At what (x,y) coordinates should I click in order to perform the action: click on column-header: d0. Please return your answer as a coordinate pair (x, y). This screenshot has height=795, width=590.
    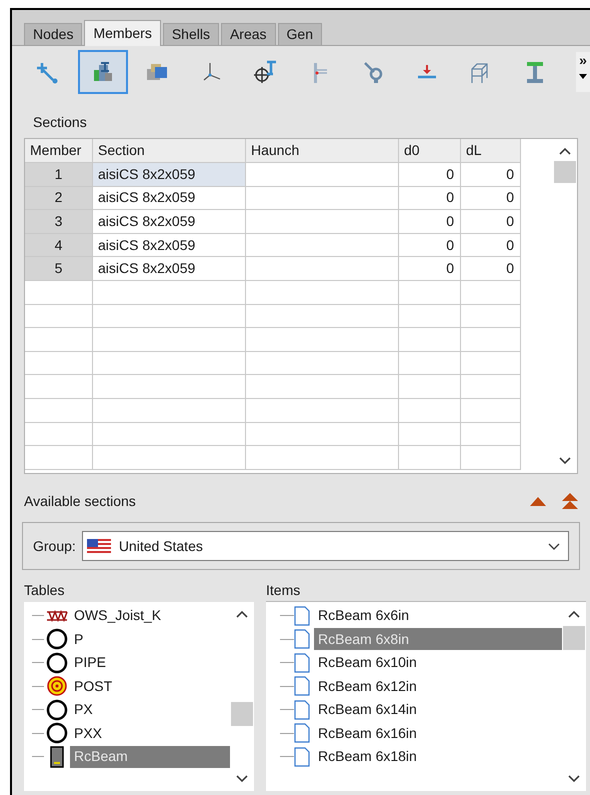
    Looking at the image, I should click on (430, 151).